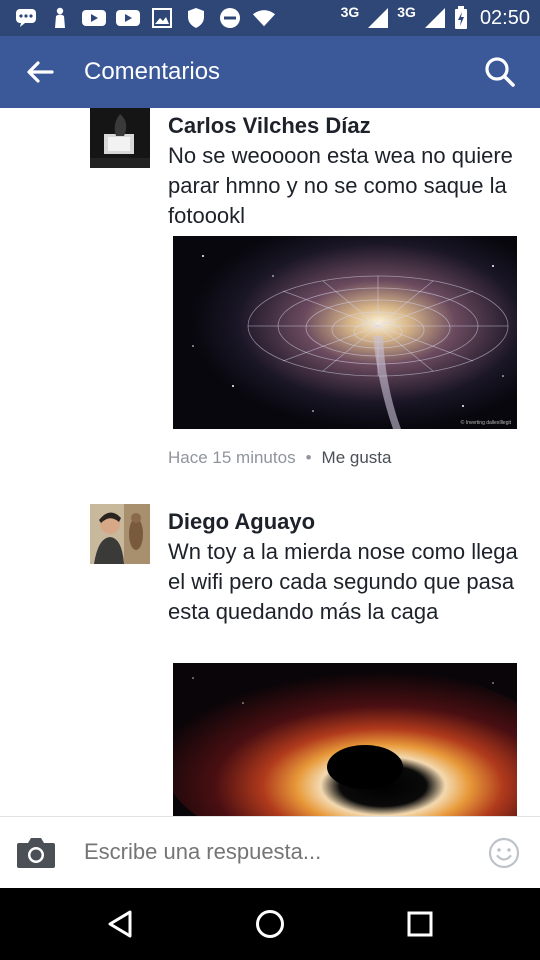  Describe the element at coordinates (460, 17) in the screenshot. I see `battery-charging-icon` at that location.